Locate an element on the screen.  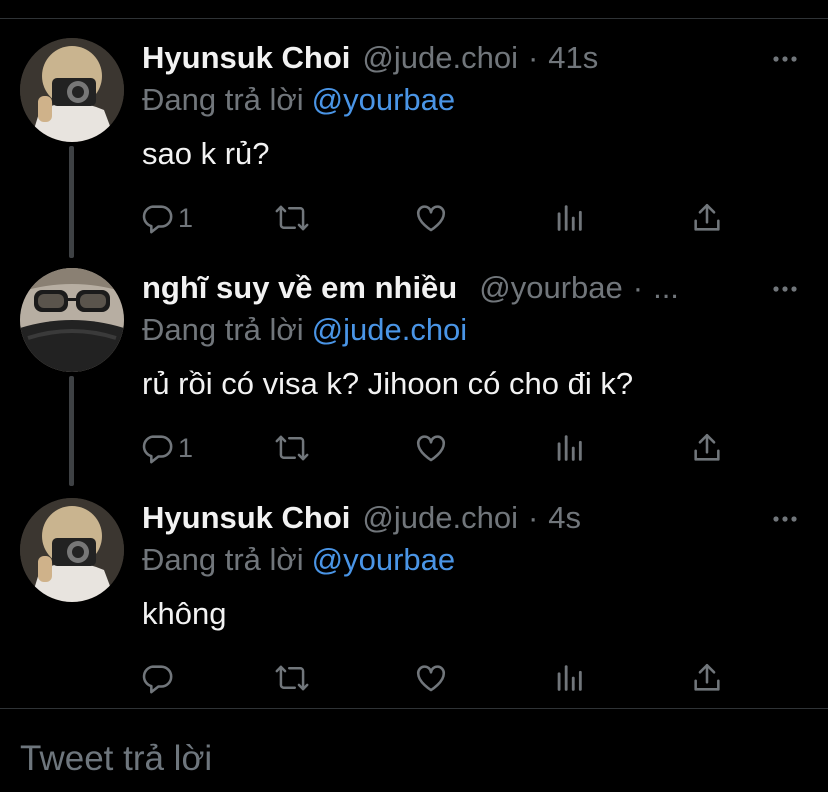
timestamp: 41s is located at coordinates (573, 58).